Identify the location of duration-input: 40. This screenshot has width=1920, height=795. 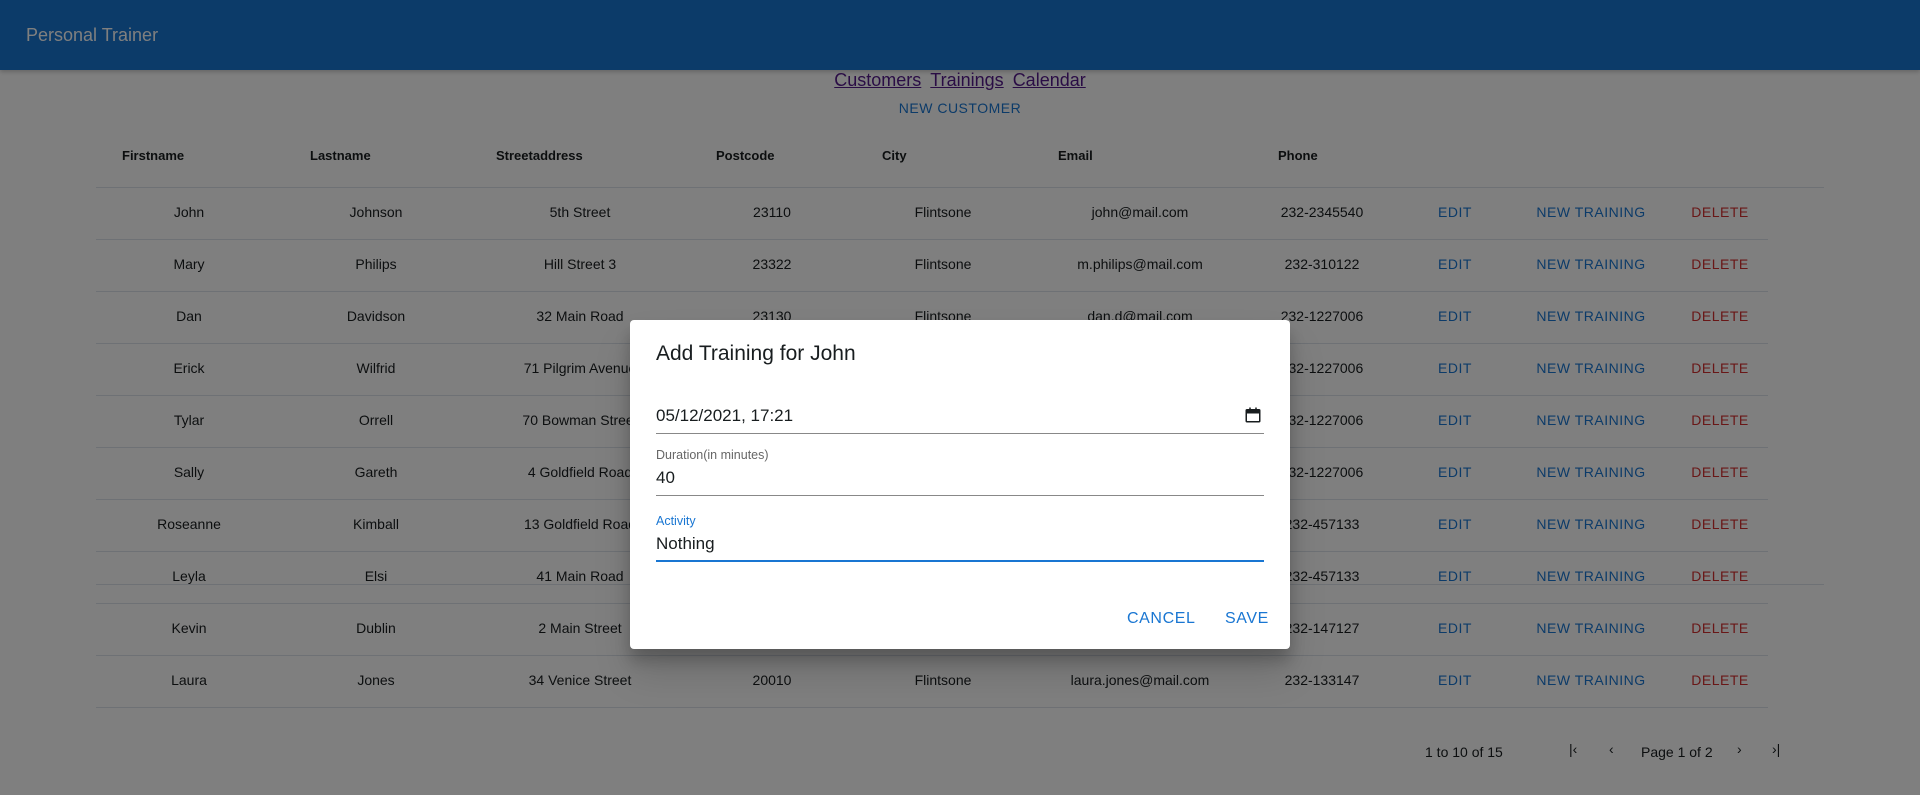
(960, 479).